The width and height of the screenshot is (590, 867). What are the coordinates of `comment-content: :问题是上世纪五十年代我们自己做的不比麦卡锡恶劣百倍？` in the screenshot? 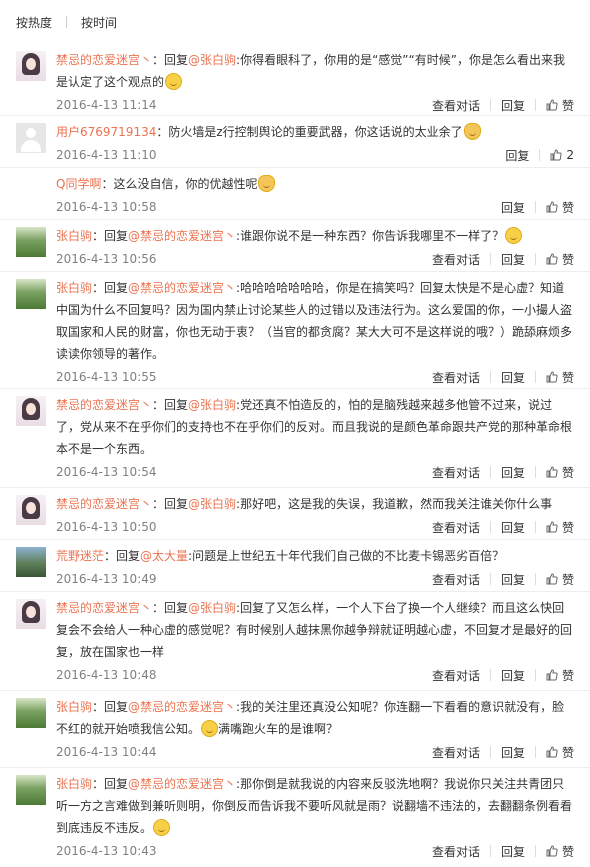 It's located at (346, 556).